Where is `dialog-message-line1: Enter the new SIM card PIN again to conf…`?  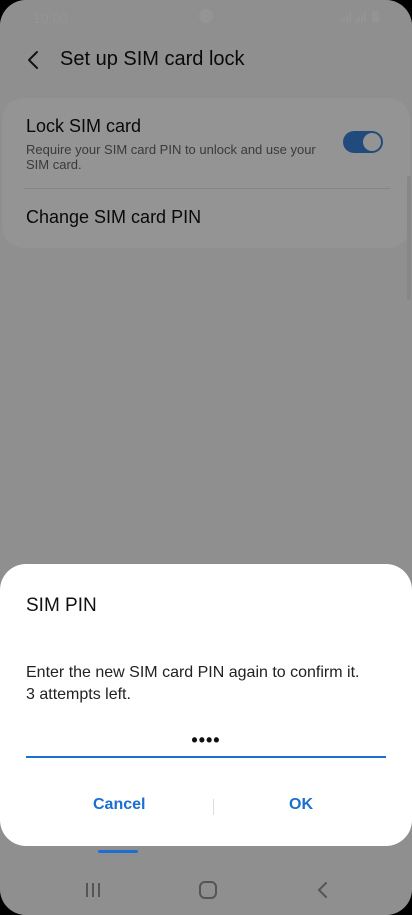 dialog-message-line1: Enter the new SIM card PIN again to conf… is located at coordinates (193, 672).